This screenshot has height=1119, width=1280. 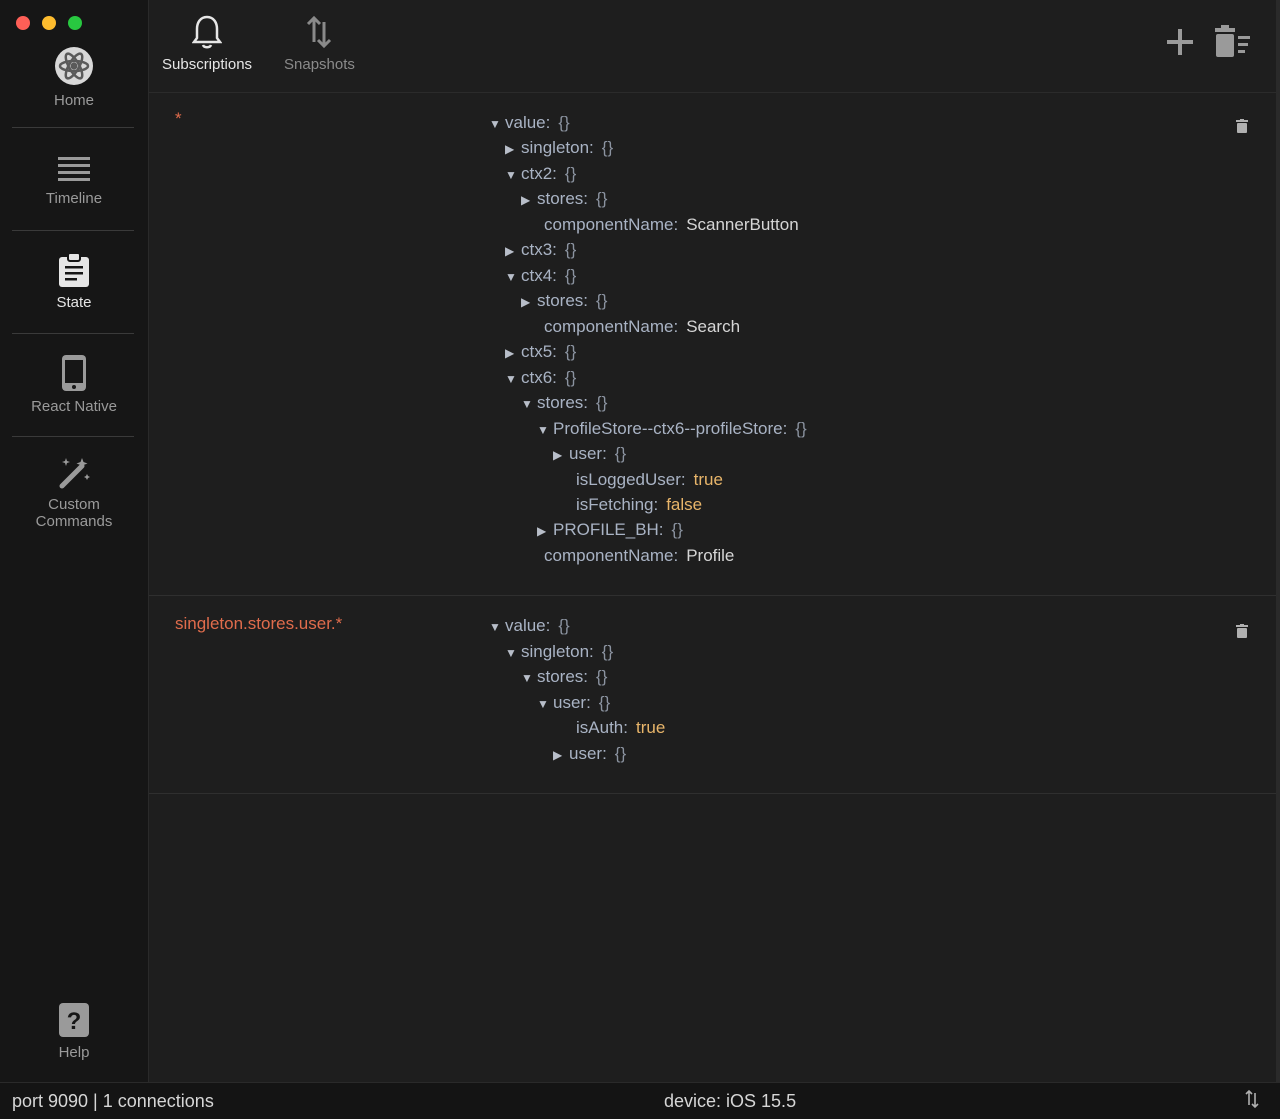 What do you see at coordinates (672, 429) in the screenshot?
I see `tree-node: ▼ ProfileStore--ctx6--profileStore: {}` at bounding box center [672, 429].